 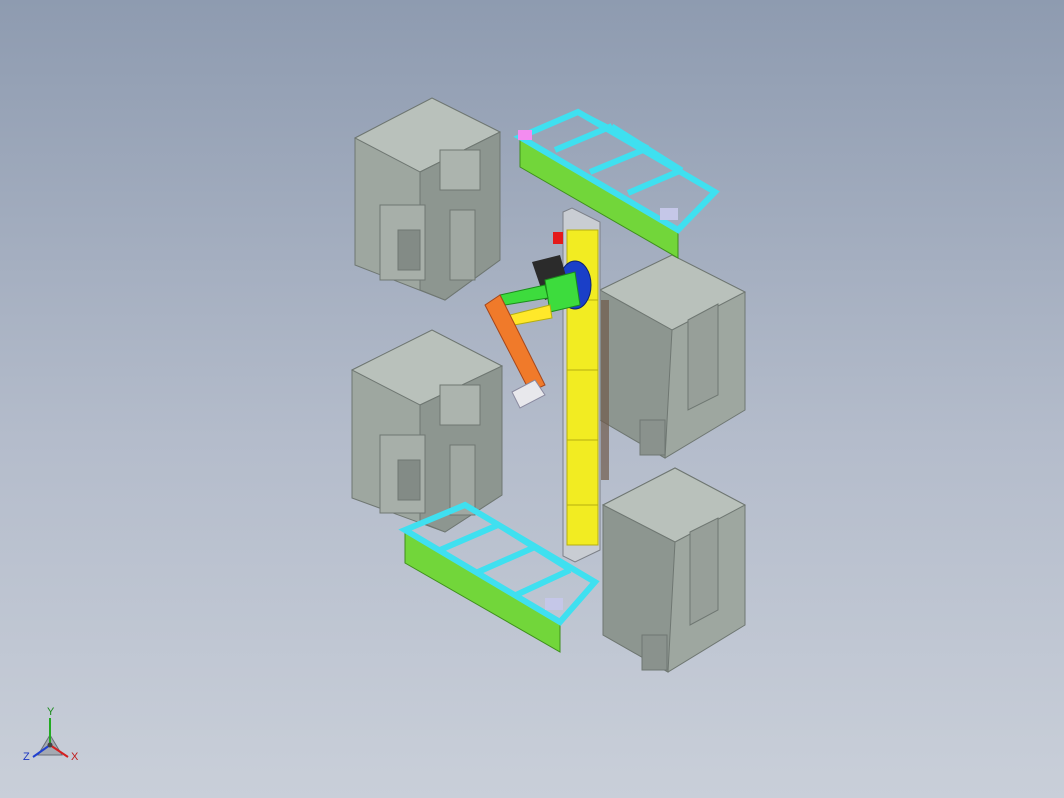 What do you see at coordinates (75, 757) in the screenshot?
I see `x-axis-label: X` at bounding box center [75, 757].